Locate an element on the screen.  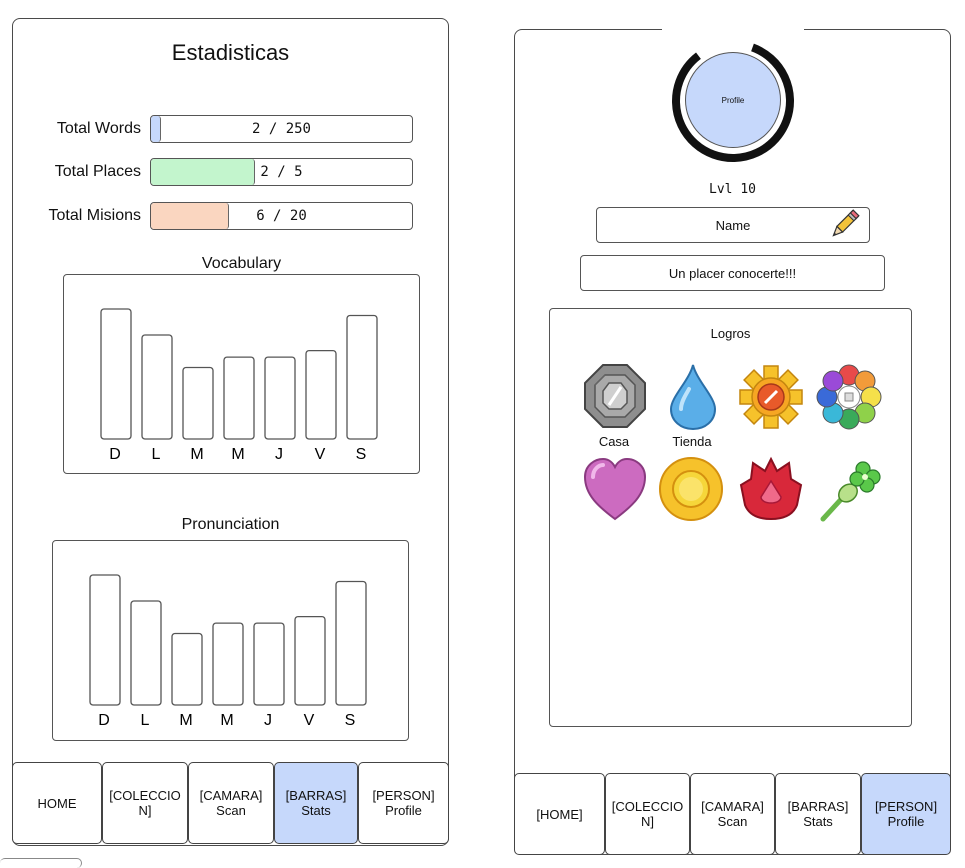
achievements-title: Logros is located at coordinates (730, 333).